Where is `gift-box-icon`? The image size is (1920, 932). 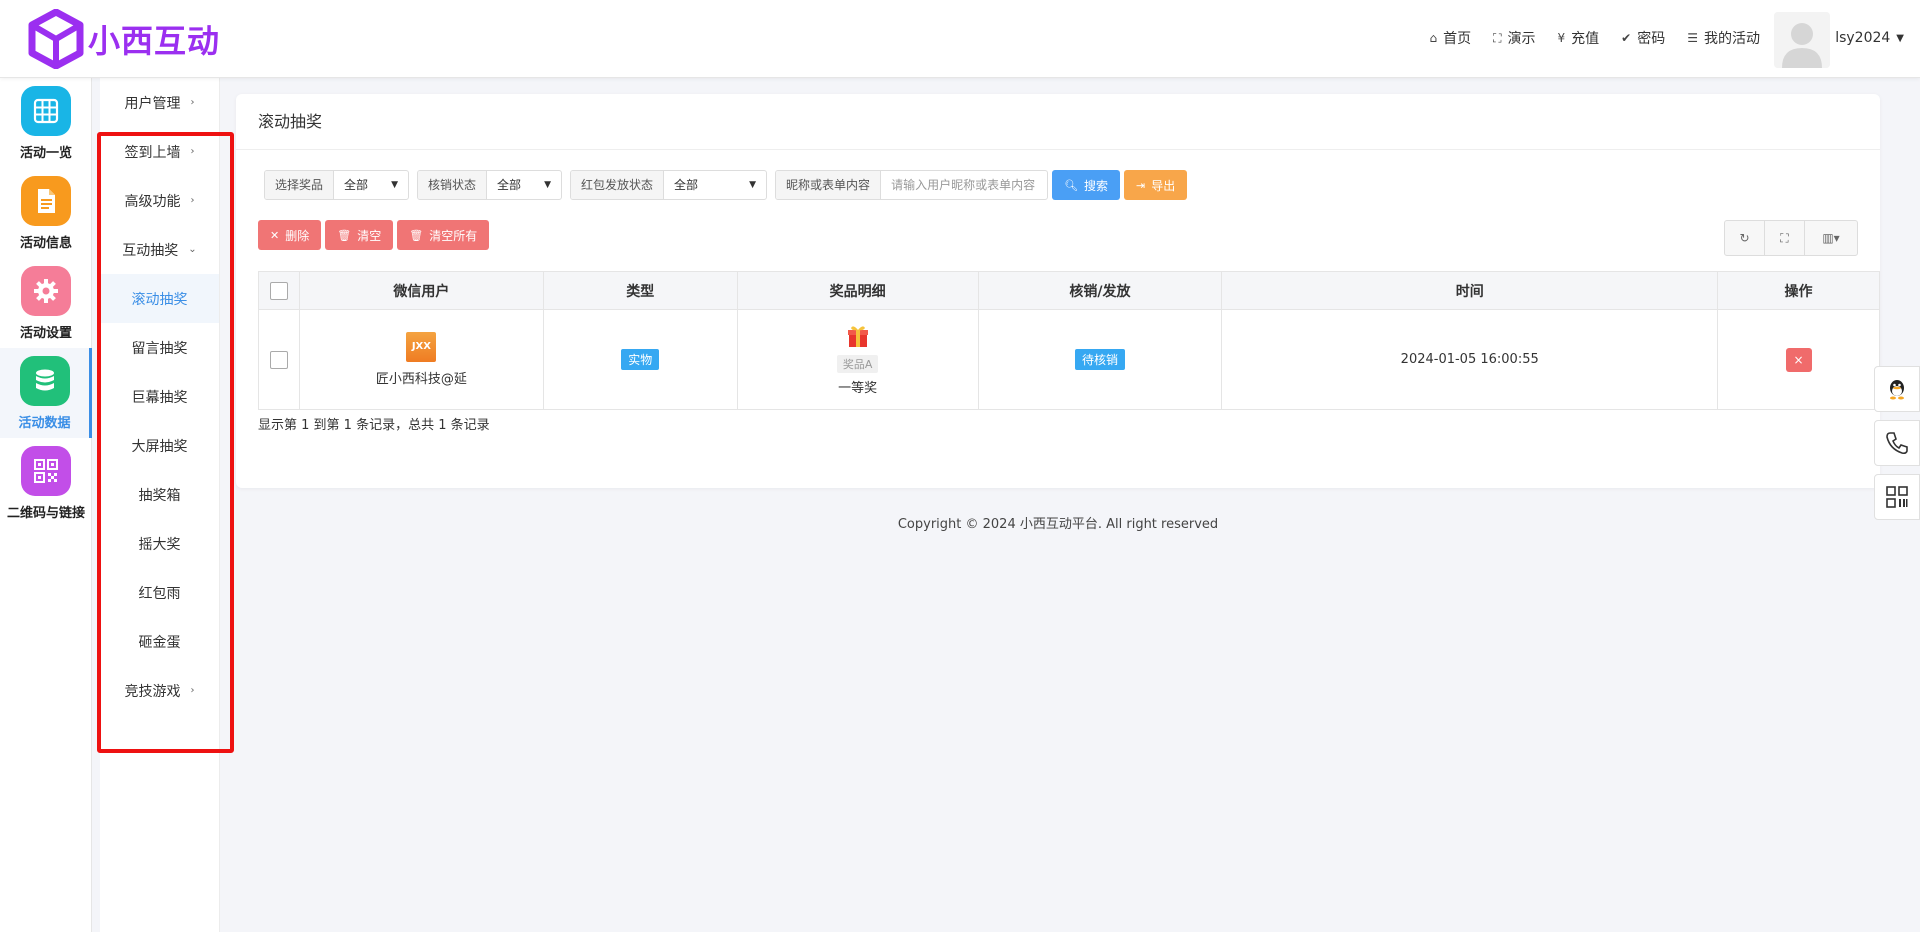 gift-box-icon is located at coordinates (857, 336).